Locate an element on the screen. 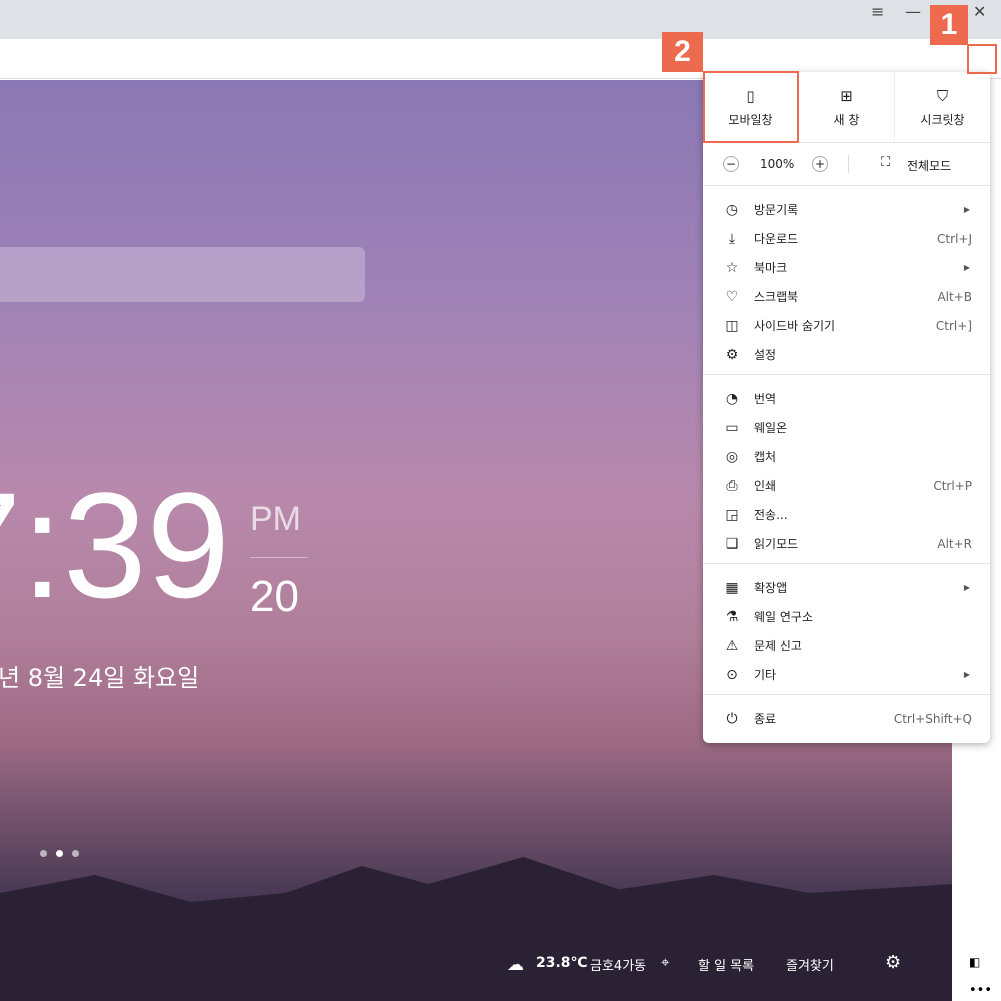  star-icon: ☆ is located at coordinates (732, 267).